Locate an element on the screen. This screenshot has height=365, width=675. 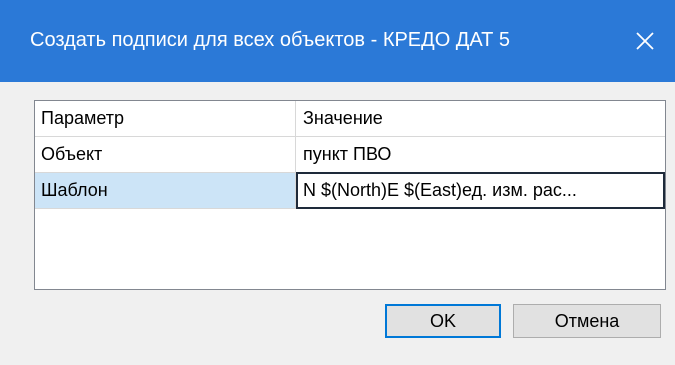
grid-header-row: Параметр Значение is located at coordinates (350, 119).